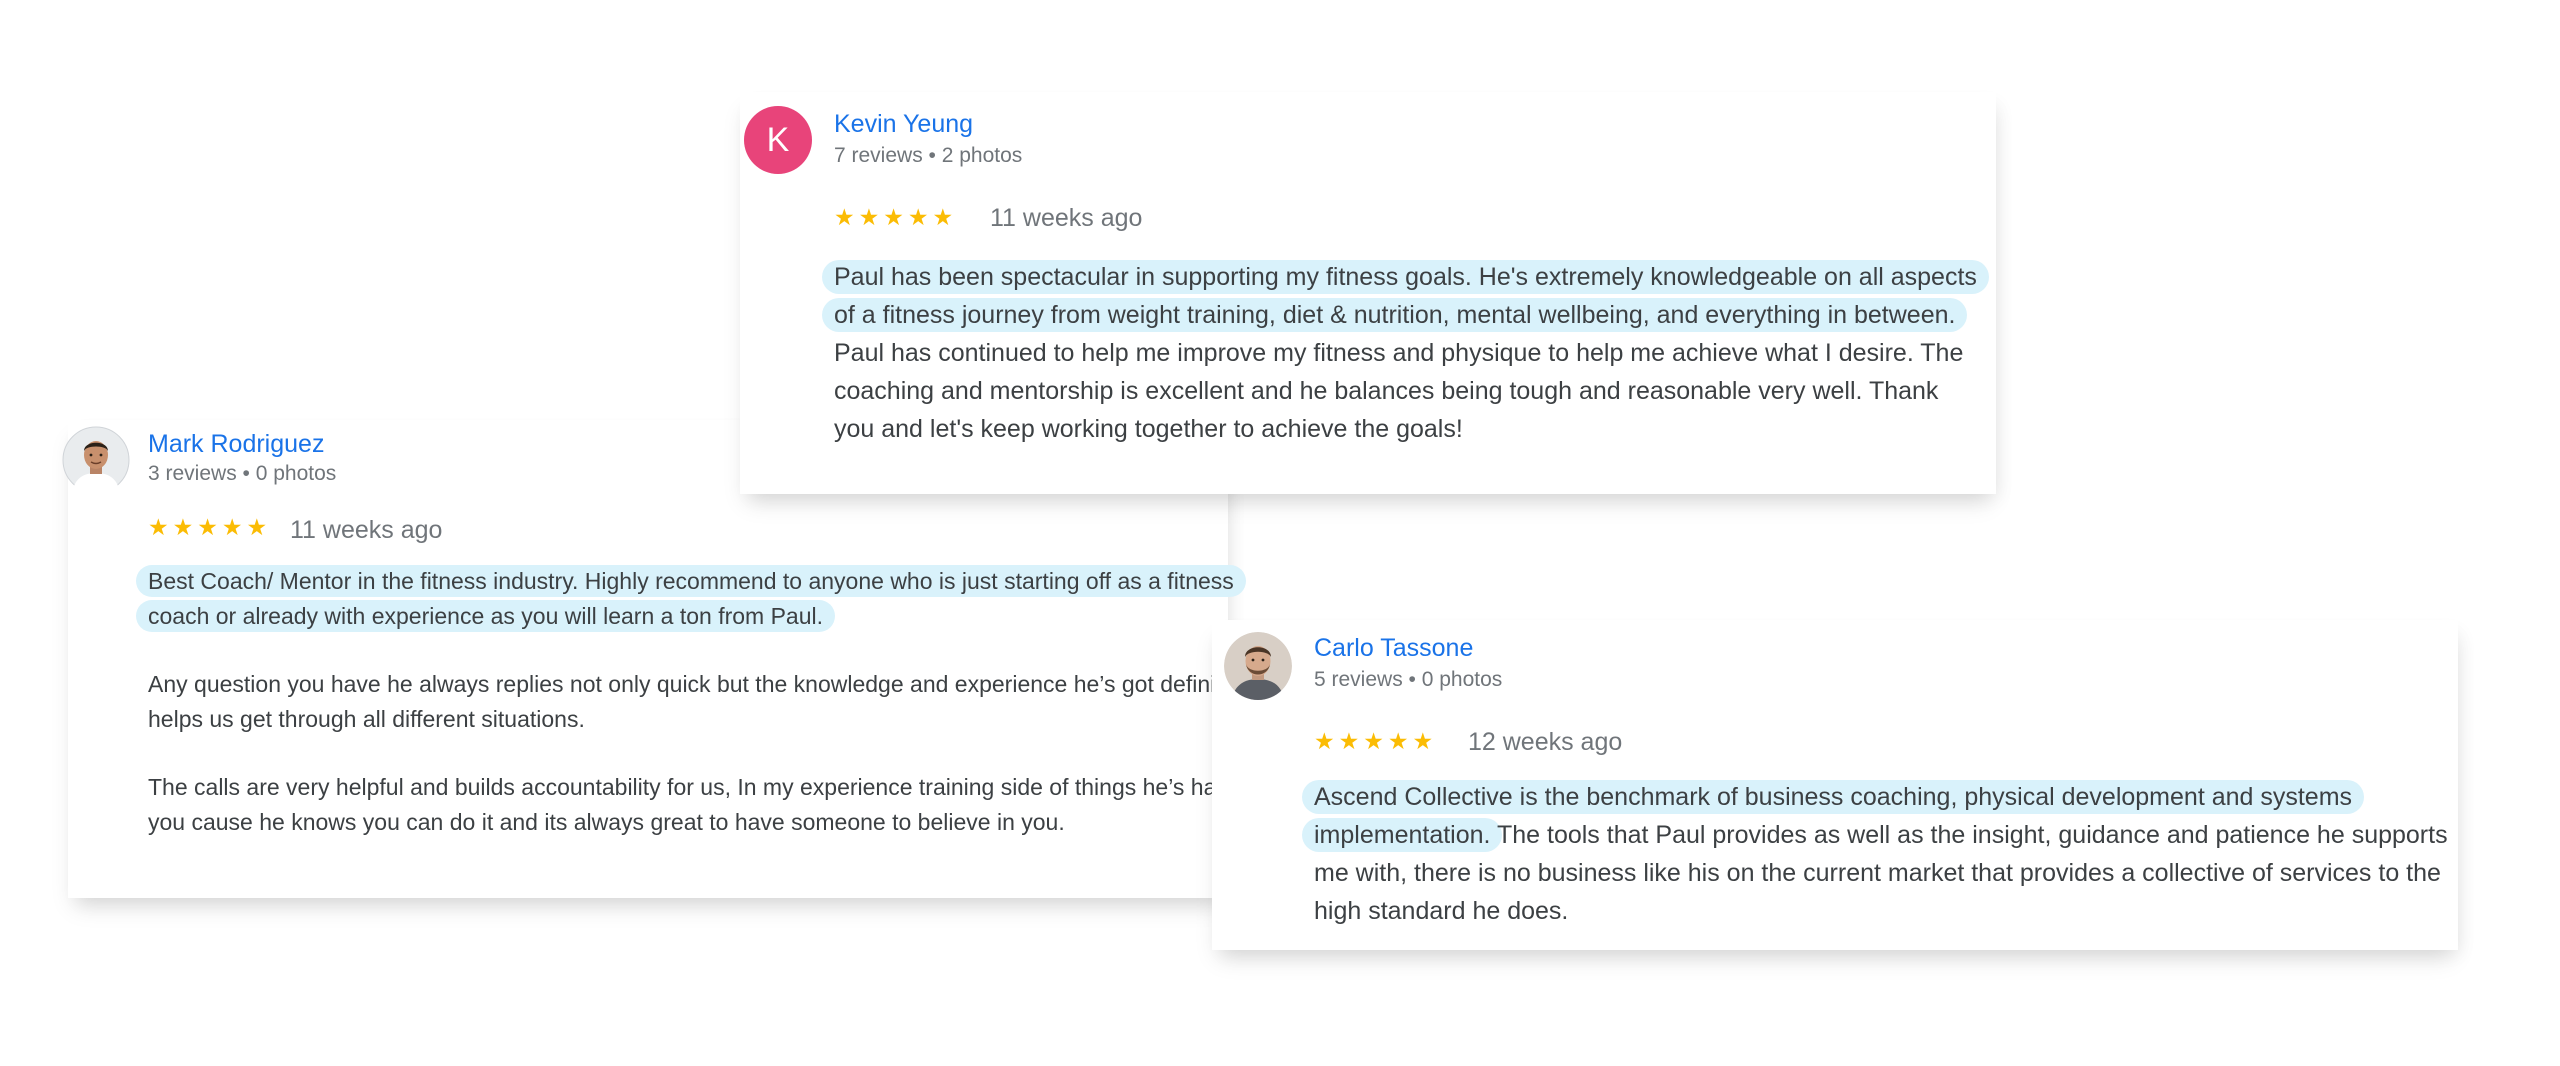 Image resolution: width=2560 pixels, height=1066 pixels. I want to click on avatar: K, so click(778, 140).